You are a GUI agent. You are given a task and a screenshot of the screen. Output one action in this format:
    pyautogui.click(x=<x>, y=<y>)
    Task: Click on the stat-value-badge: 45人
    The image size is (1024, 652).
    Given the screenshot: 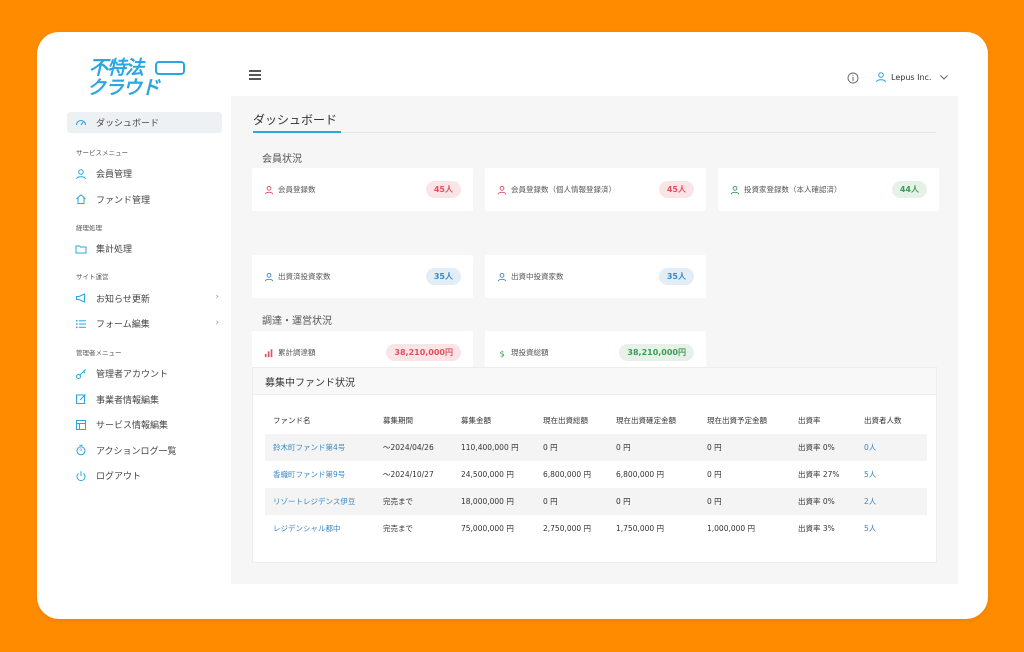 What is the action you would take?
    pyautogui.click(x=443, y=189)
    